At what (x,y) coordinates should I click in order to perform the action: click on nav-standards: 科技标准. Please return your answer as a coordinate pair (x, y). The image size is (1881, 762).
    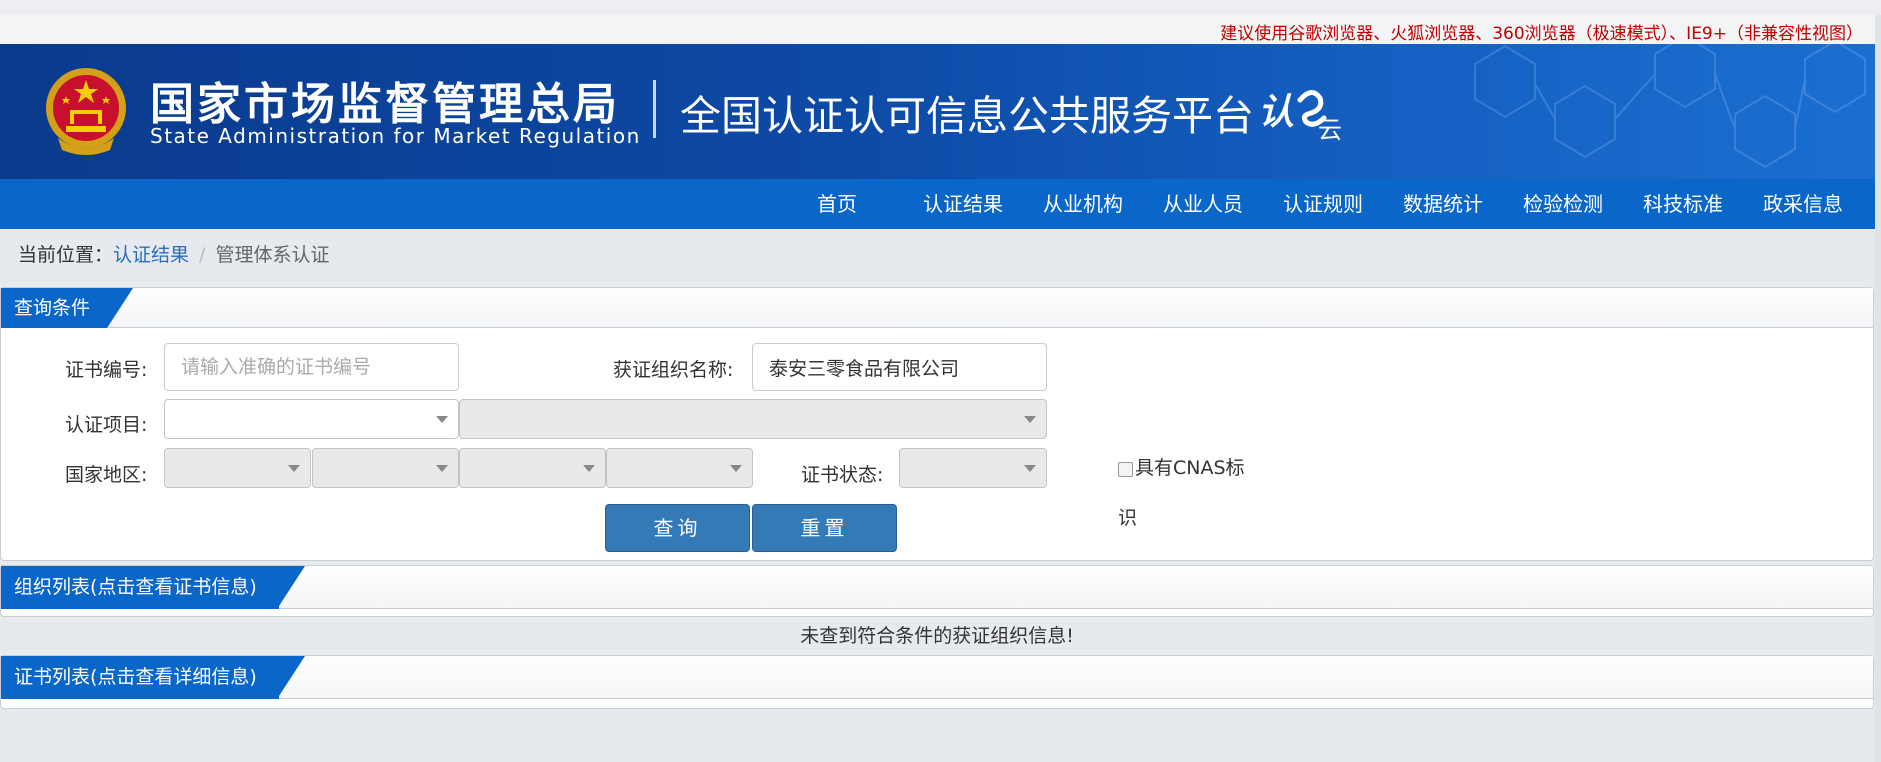
    Looking at the image, I should click on (1683, 204).